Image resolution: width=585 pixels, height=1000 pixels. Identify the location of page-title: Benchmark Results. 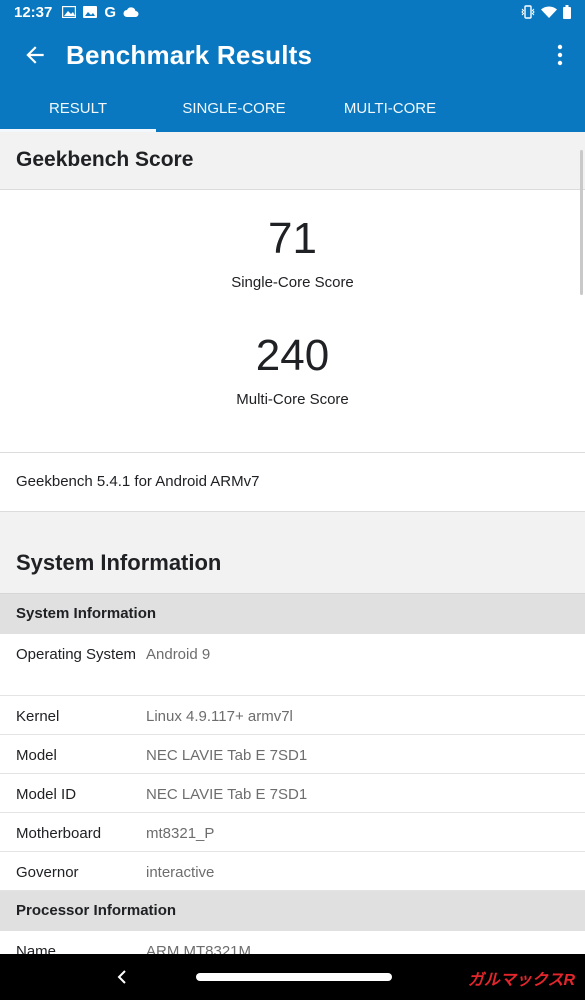
(189, 55).